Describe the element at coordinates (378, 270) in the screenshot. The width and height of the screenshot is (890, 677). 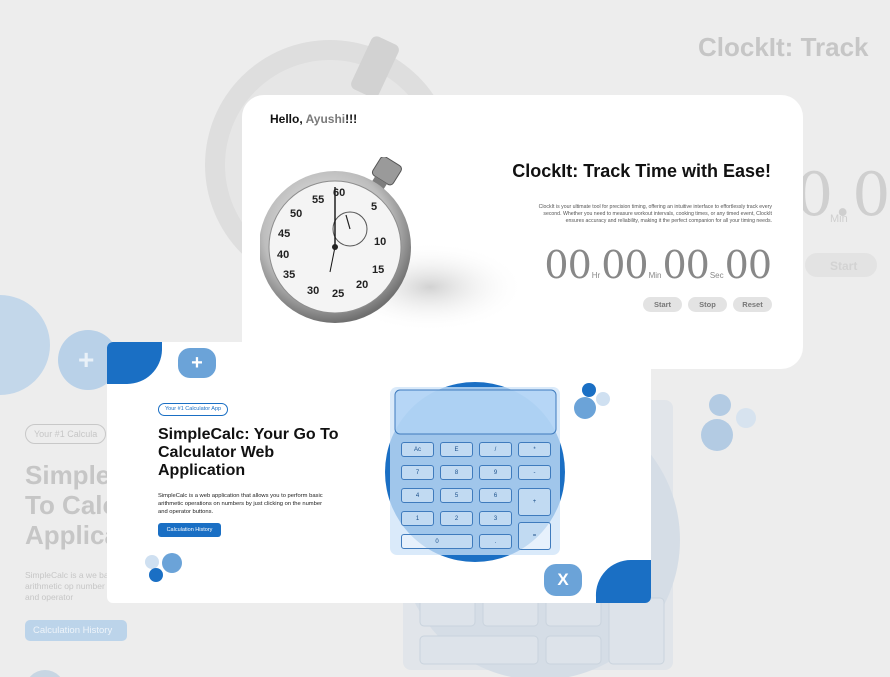
I see `dial-number-15: 15` at that location.